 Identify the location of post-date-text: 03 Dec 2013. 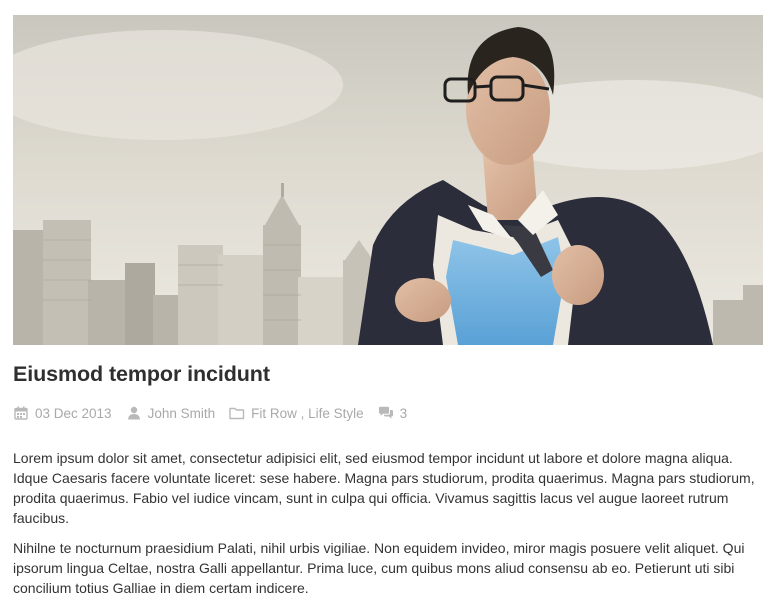
(73, 413).